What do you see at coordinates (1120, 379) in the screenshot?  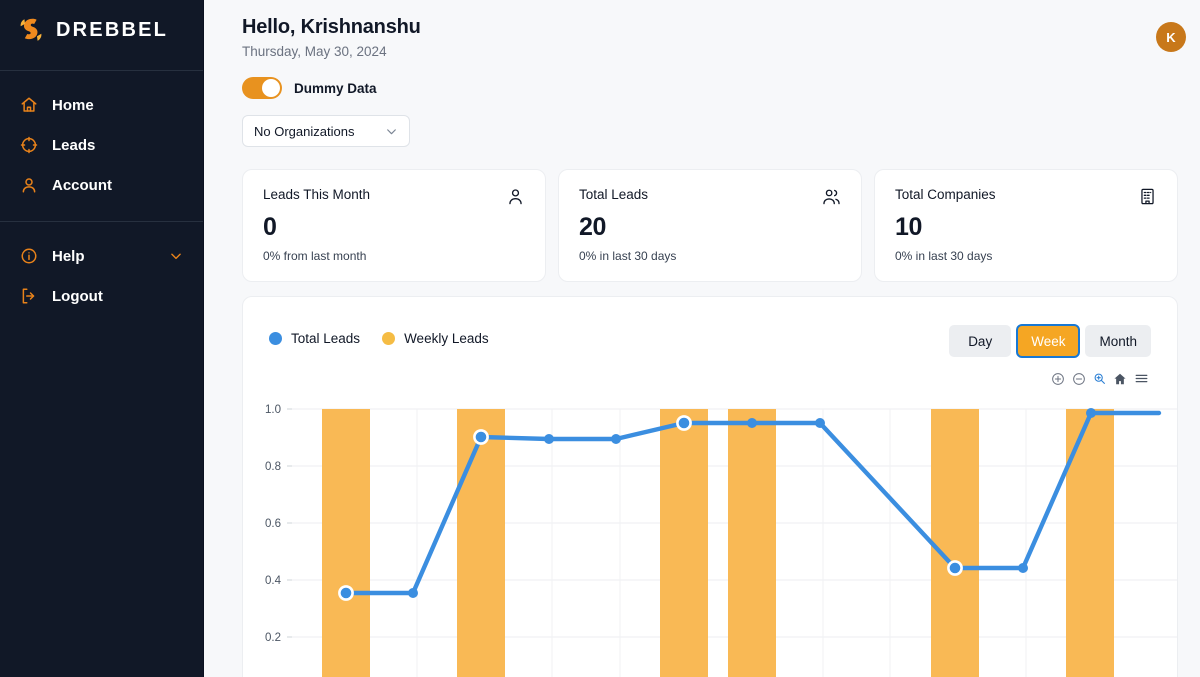 I see `home-reset-icon` at bounding box center [1120, 379].